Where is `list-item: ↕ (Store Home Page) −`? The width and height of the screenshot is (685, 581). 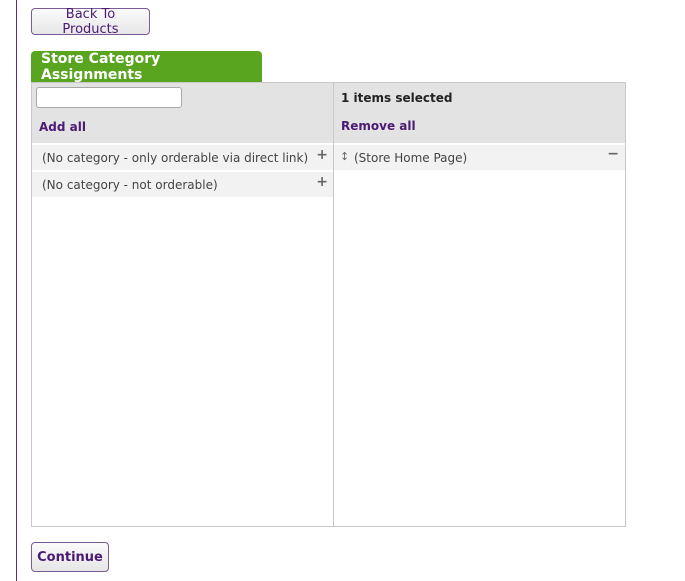
list-item: ↕ (Store Home Page) − is located at coordinates (479, 157).